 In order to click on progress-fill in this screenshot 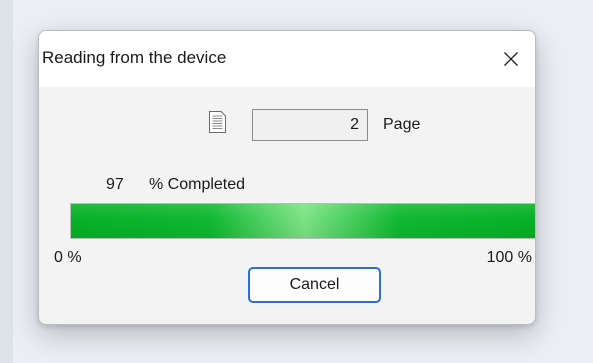, I will do `click(303, 221)`.